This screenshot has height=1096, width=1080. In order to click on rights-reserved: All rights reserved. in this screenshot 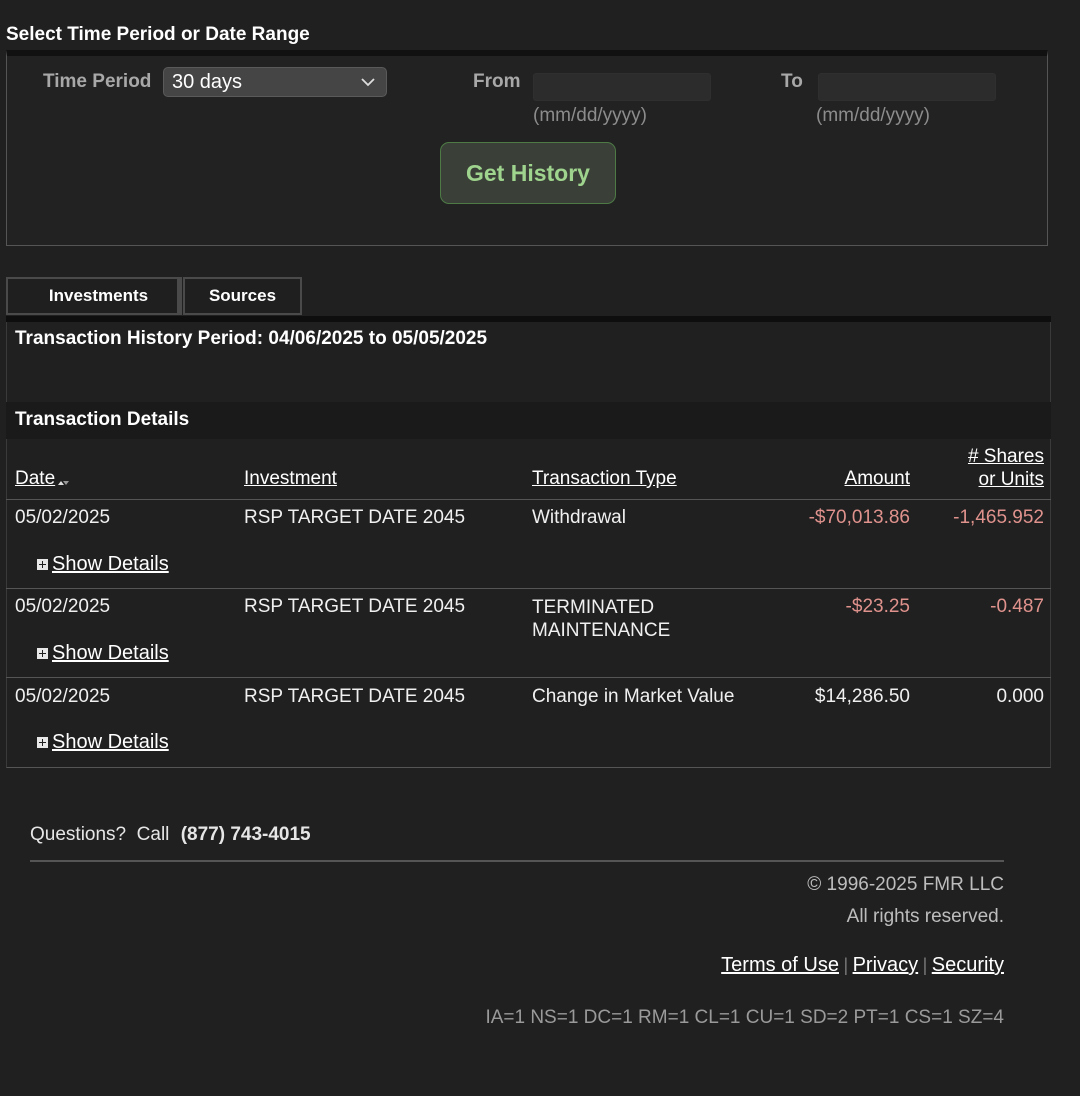, I will do `click(925, 916)`.